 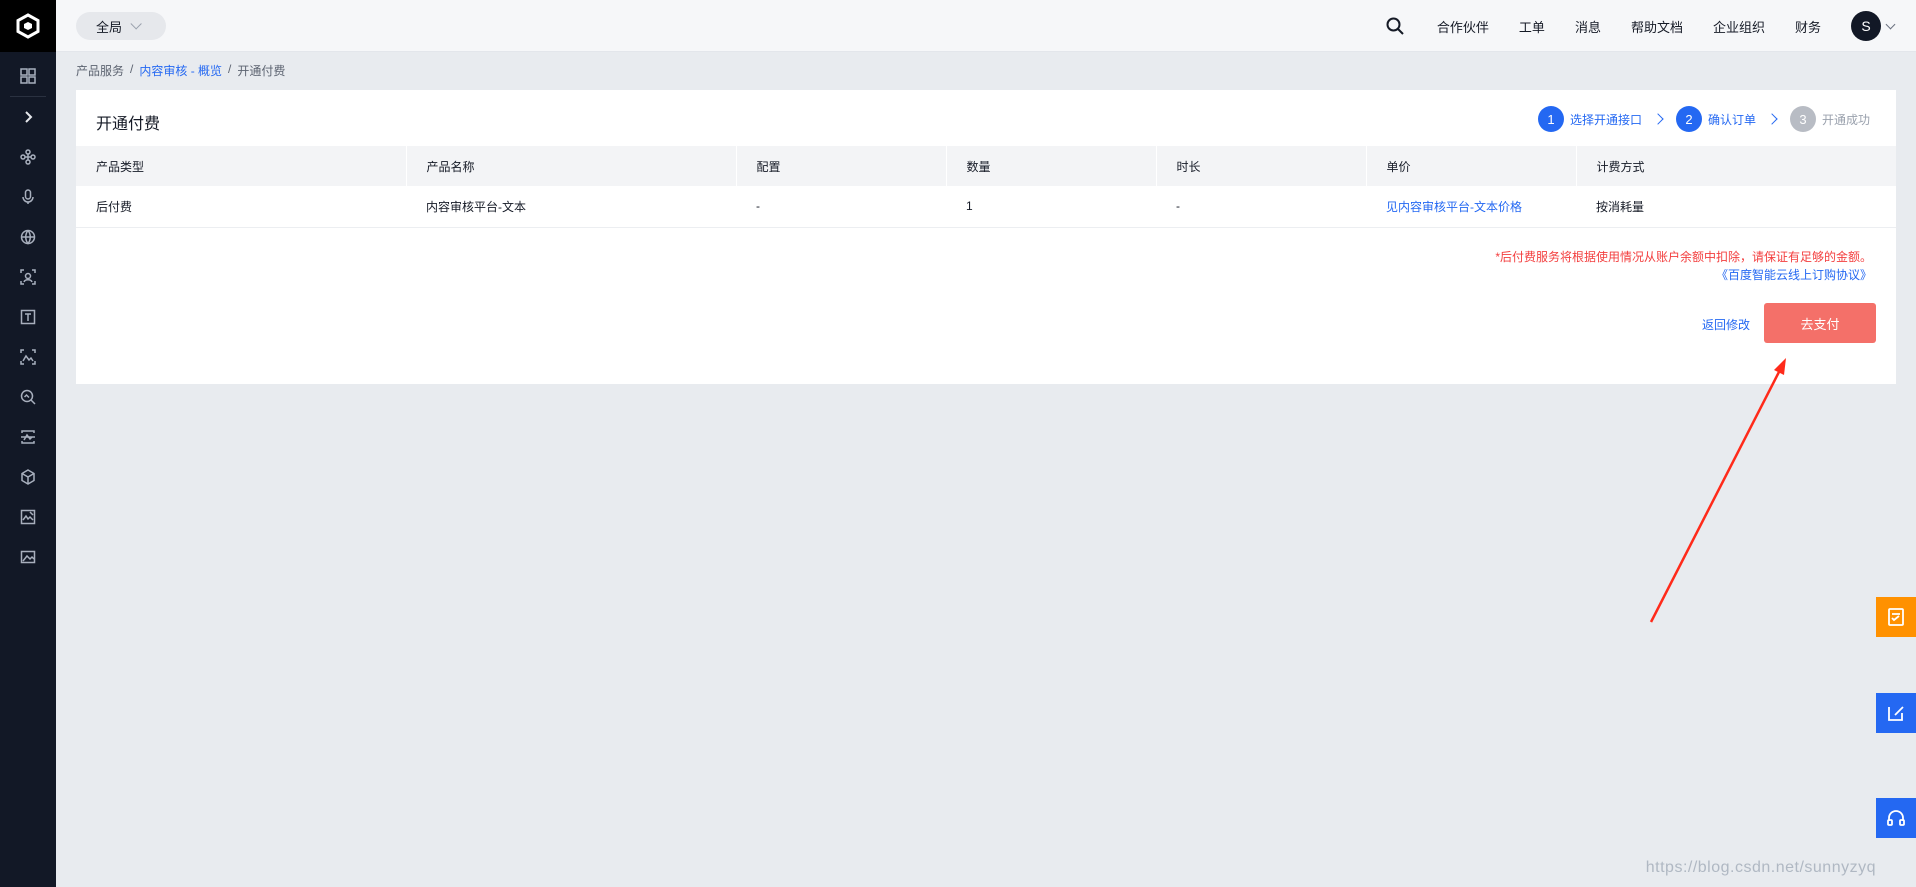 I want to click on cell-price-link: 见内容审核平台-文本价格, so click(x=1471, y=207).